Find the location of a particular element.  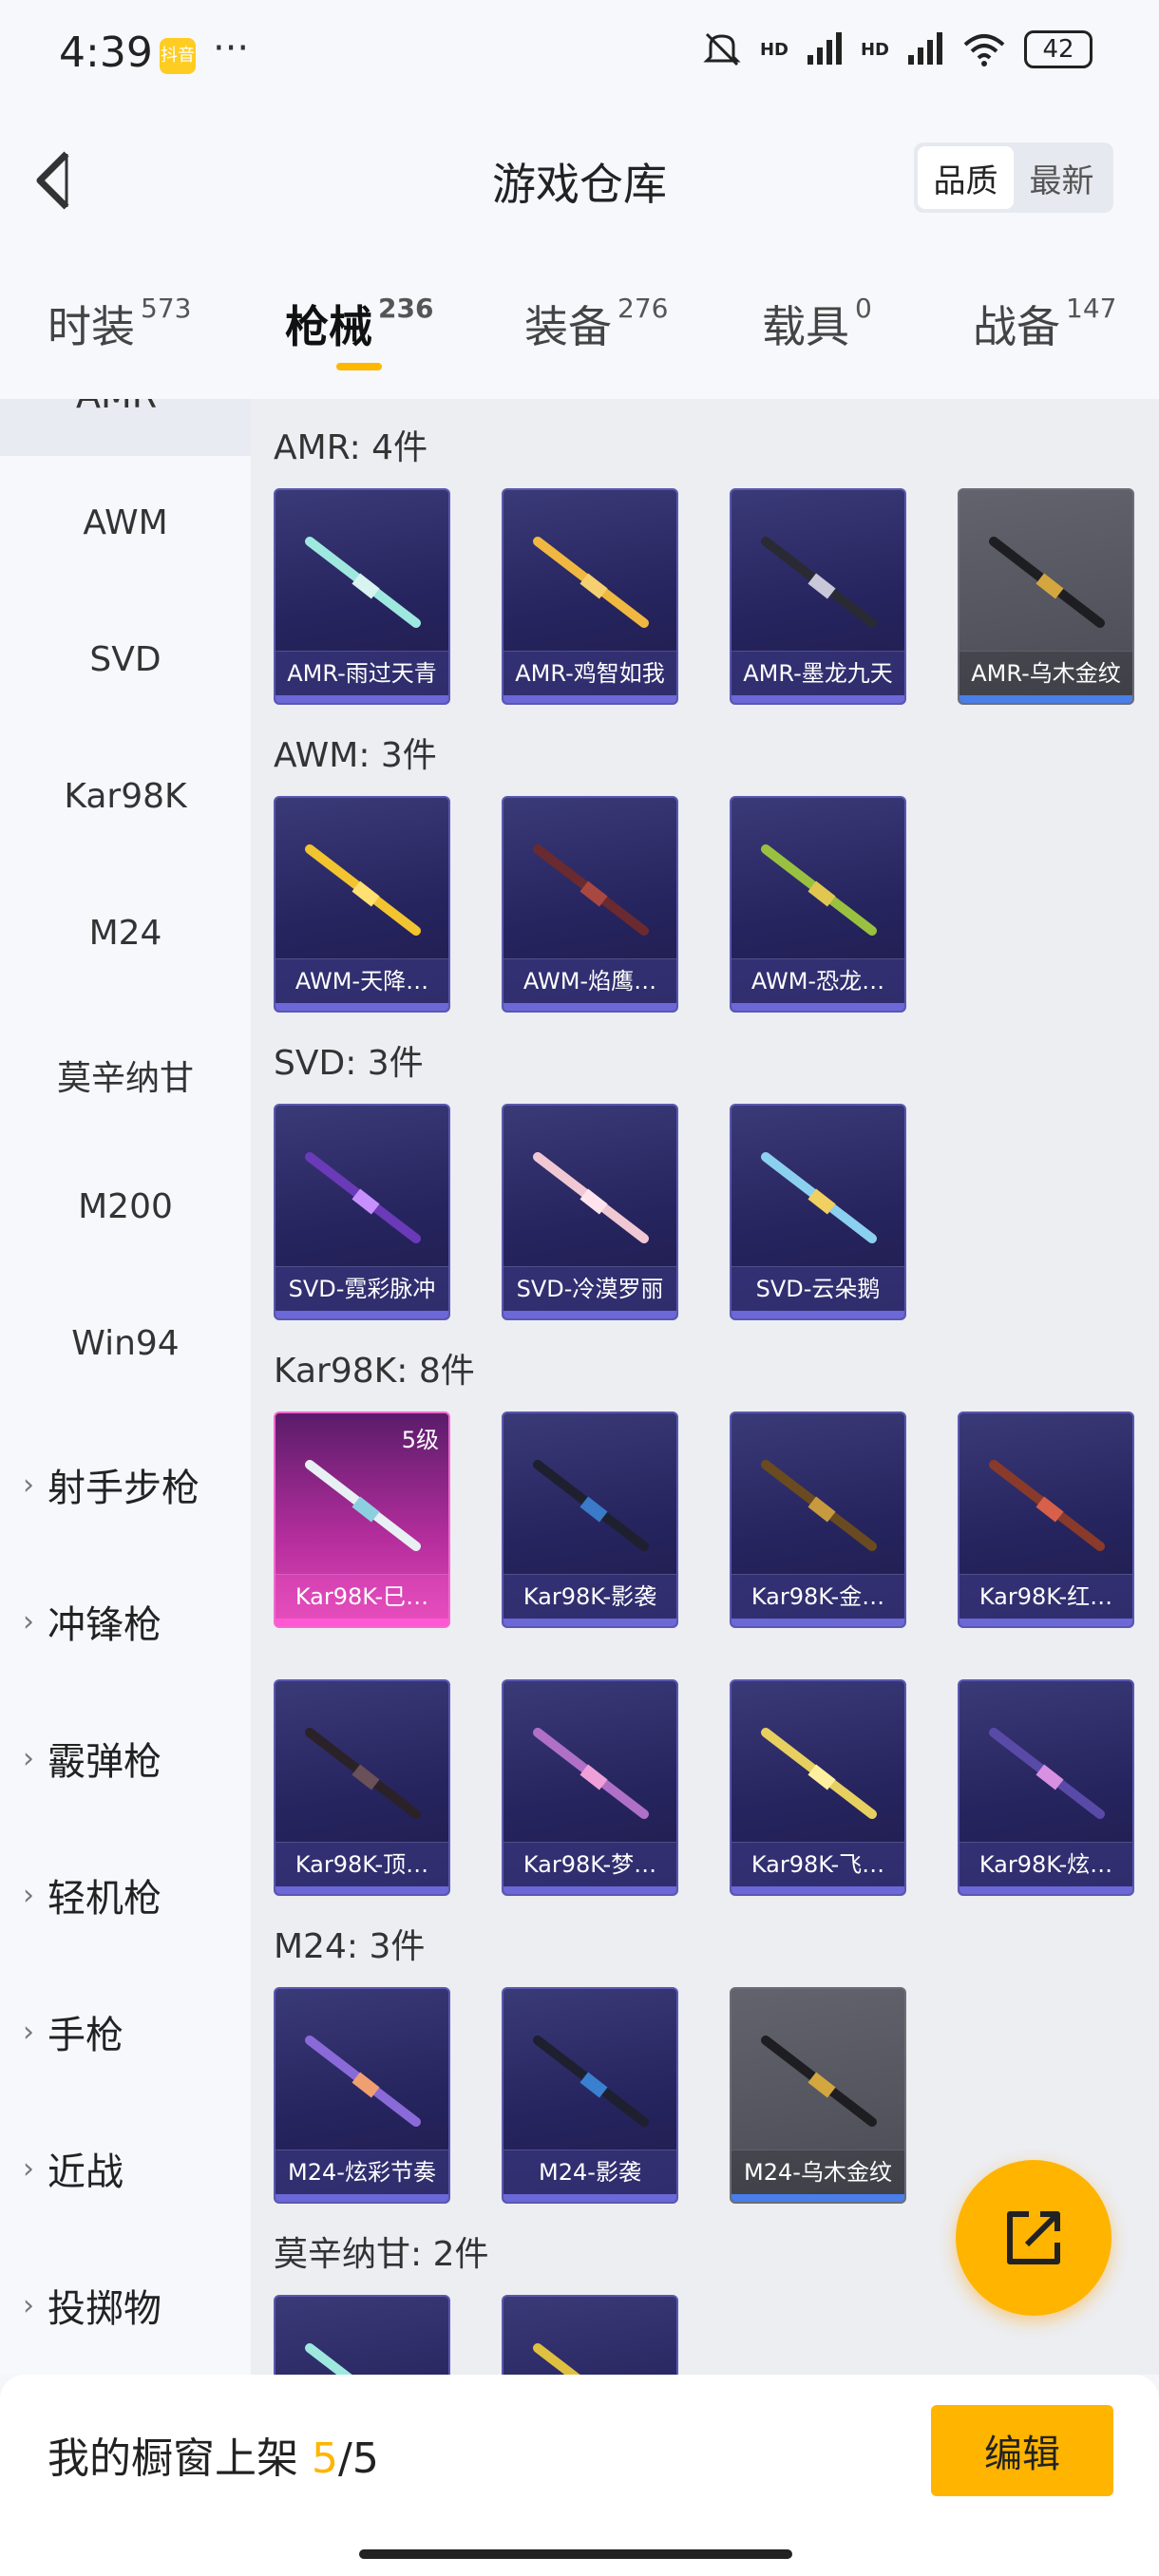

tab-count: 0 is located at coordinates (863, 308).